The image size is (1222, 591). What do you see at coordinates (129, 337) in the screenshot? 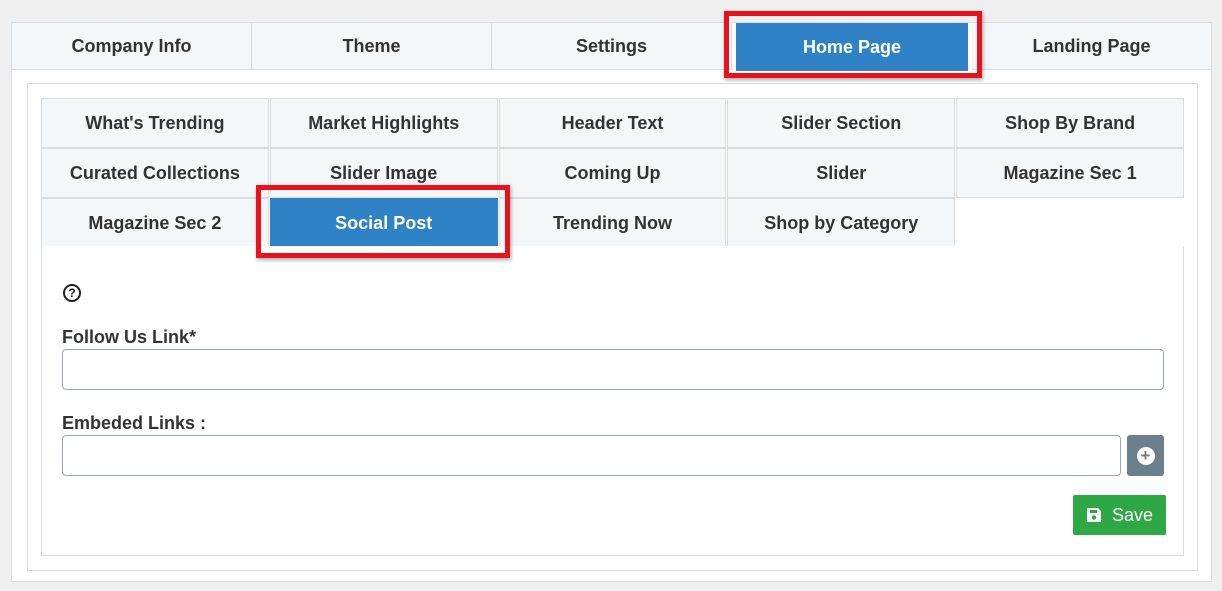
I see `follow-us-link-label: Follow Us Link*` at bounding box center [129, 337].